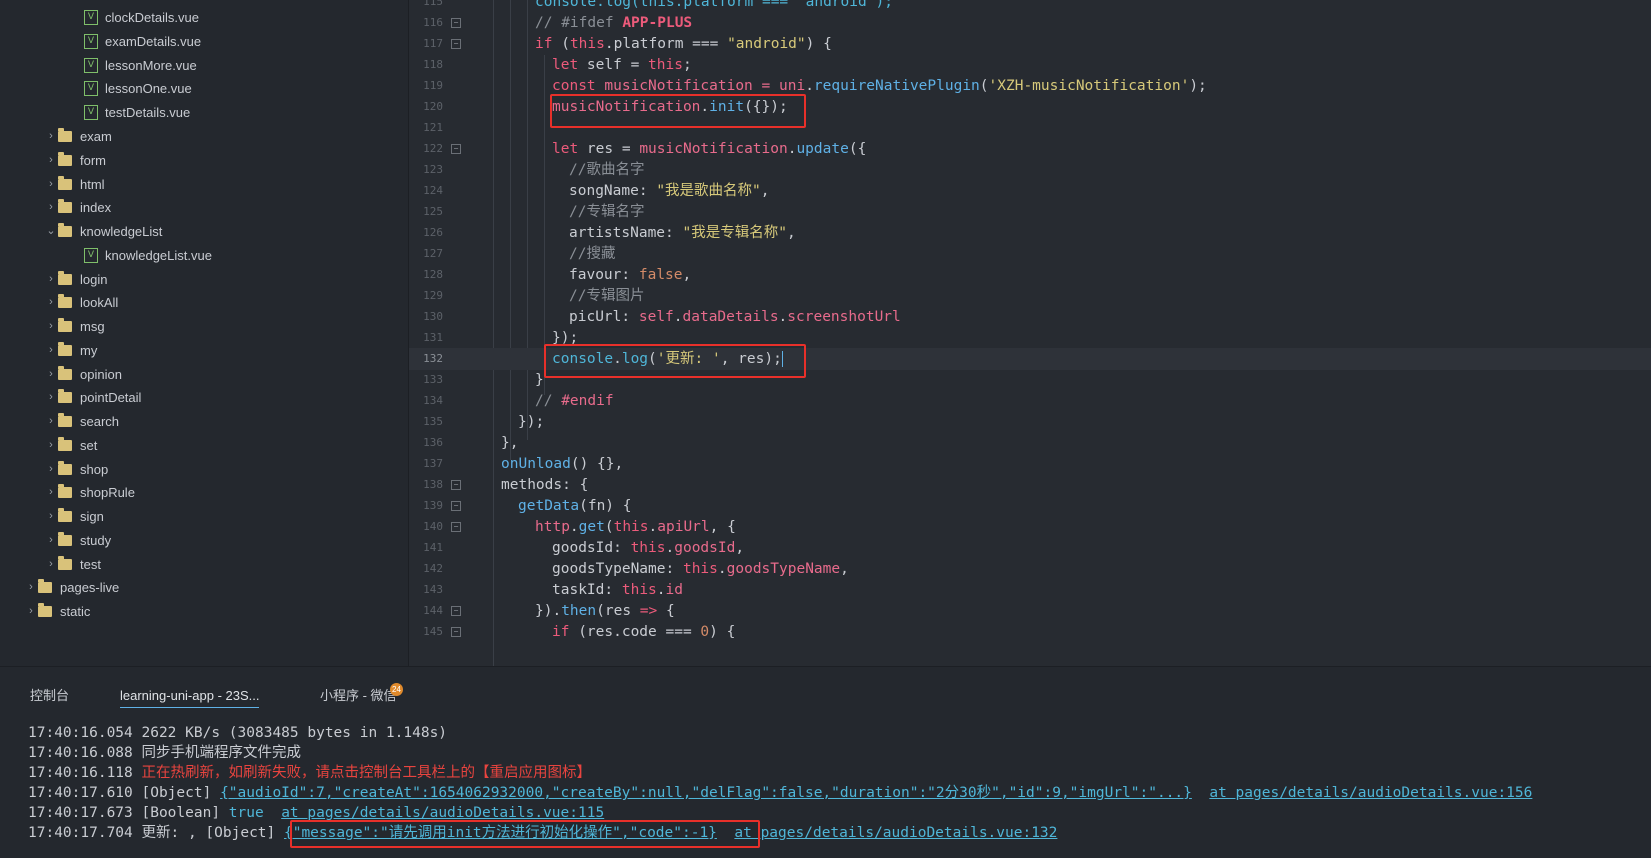 This screenshot has height=858, width=1651. What do you see at coordinates (549, 611) in the screenshot?
I see `code-line: 144−}).then(res => {` at bounding box center [549, 611].